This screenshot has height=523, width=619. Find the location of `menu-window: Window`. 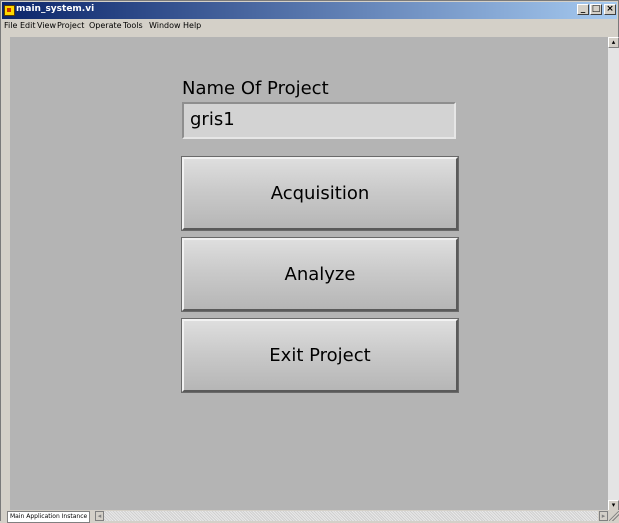

menu-window: Window is located at coordinates (165, 25).